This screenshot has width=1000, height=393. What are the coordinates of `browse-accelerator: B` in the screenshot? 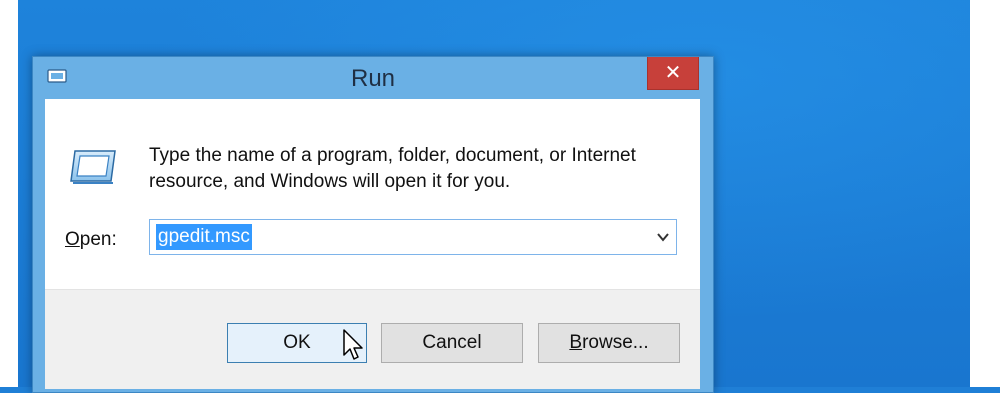 It's located at (576, 342).